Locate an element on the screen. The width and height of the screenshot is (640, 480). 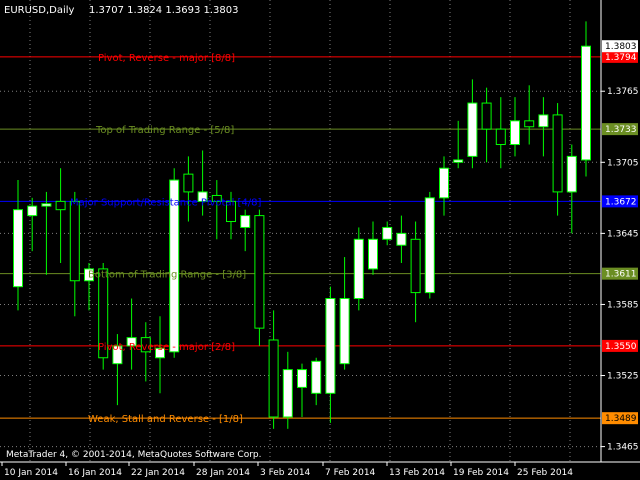
level-label: Weak, Stall and Reverse - [1/8] is located at coordinates (165, 419).